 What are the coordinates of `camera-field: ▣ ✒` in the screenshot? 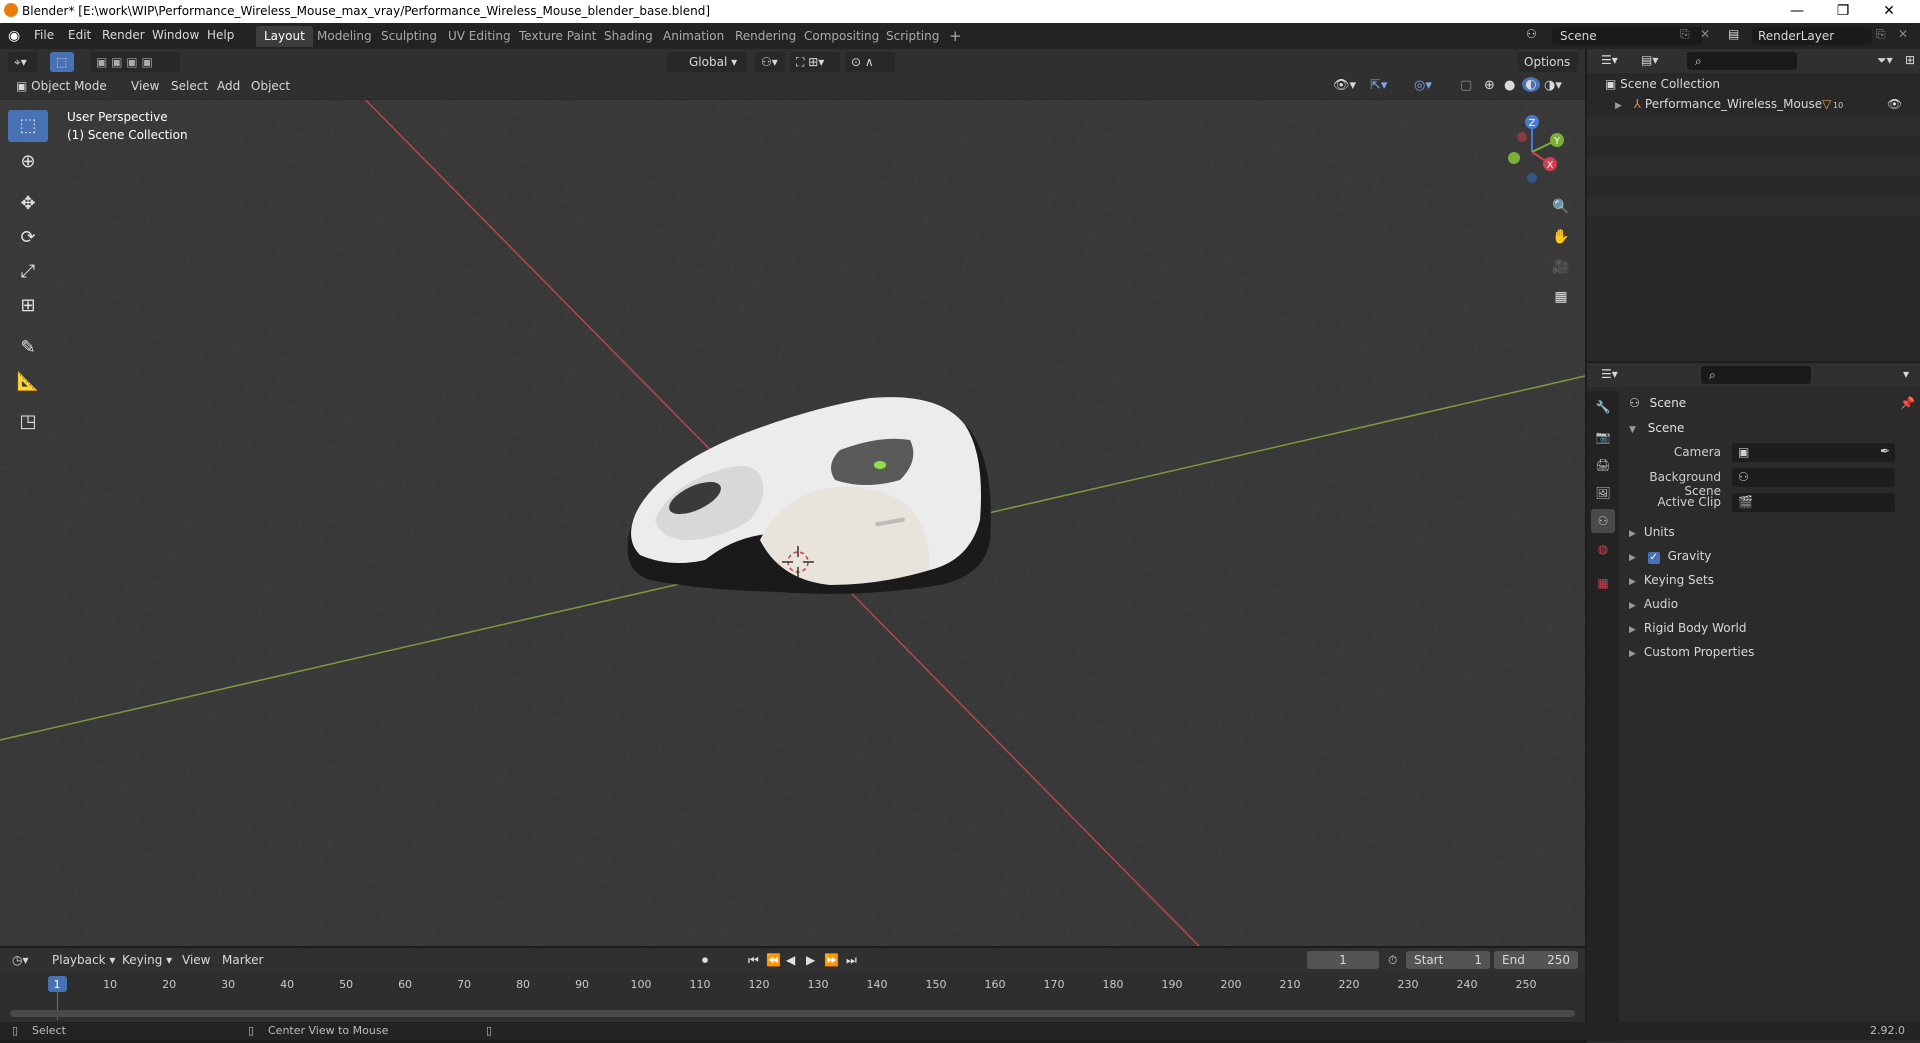 It's located at (1813, 452).